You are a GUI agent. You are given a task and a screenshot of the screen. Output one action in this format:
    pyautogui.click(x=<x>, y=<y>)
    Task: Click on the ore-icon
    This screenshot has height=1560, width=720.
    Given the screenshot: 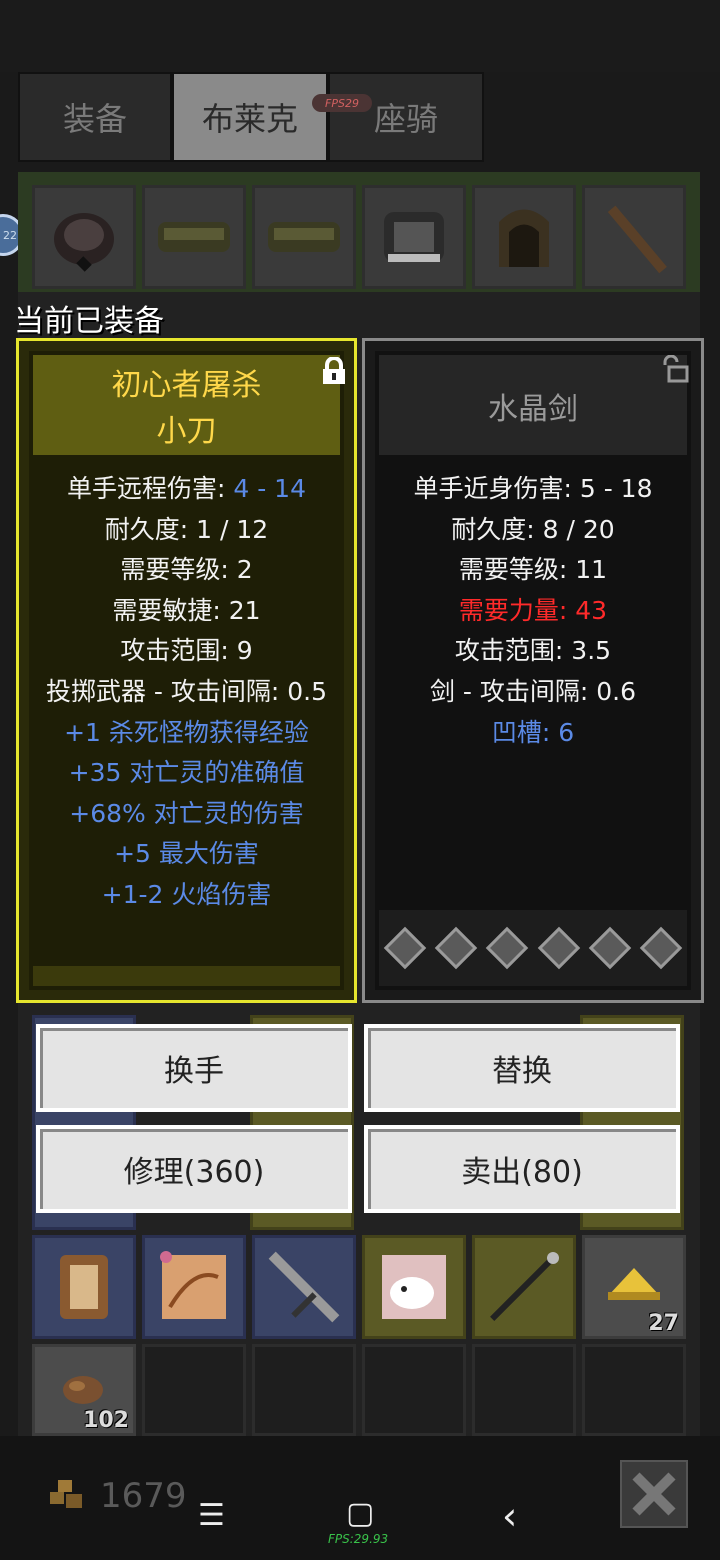 What is the action you would take?
    pyautogui.click(x=83, y=1390)
    